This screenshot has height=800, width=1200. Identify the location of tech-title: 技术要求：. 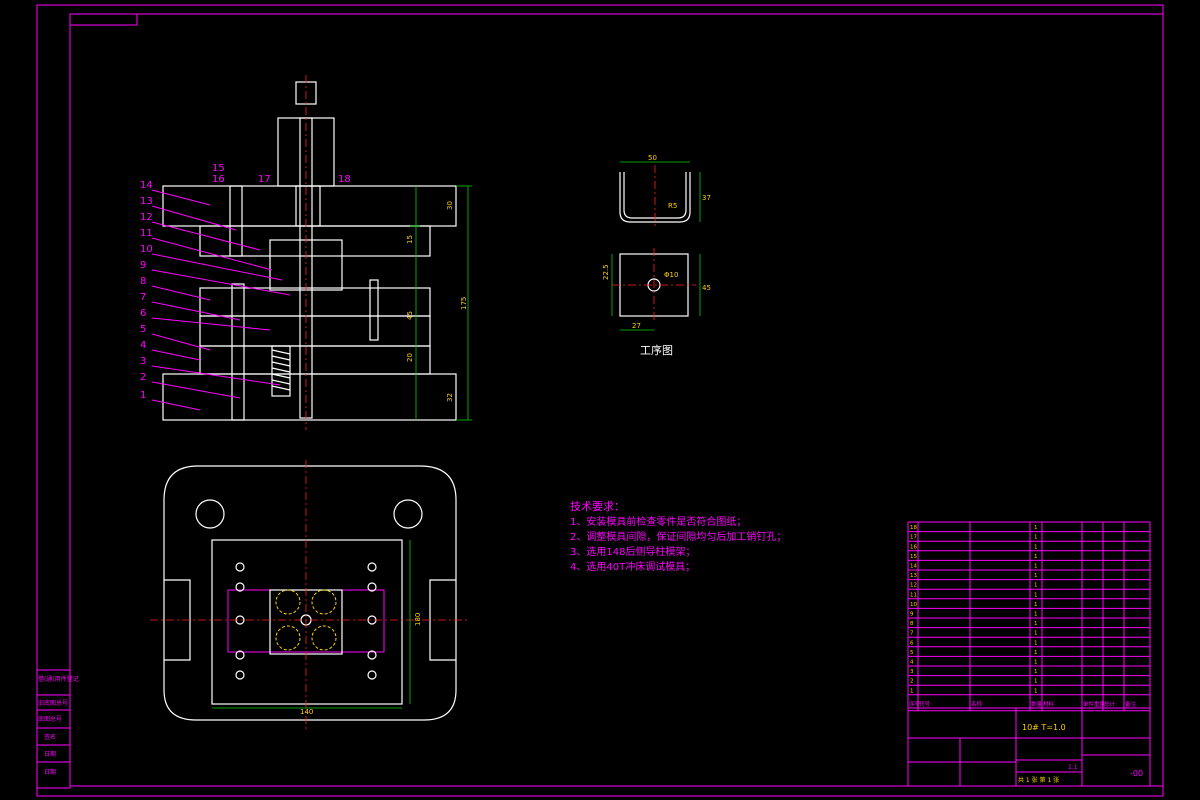
(597, 506).